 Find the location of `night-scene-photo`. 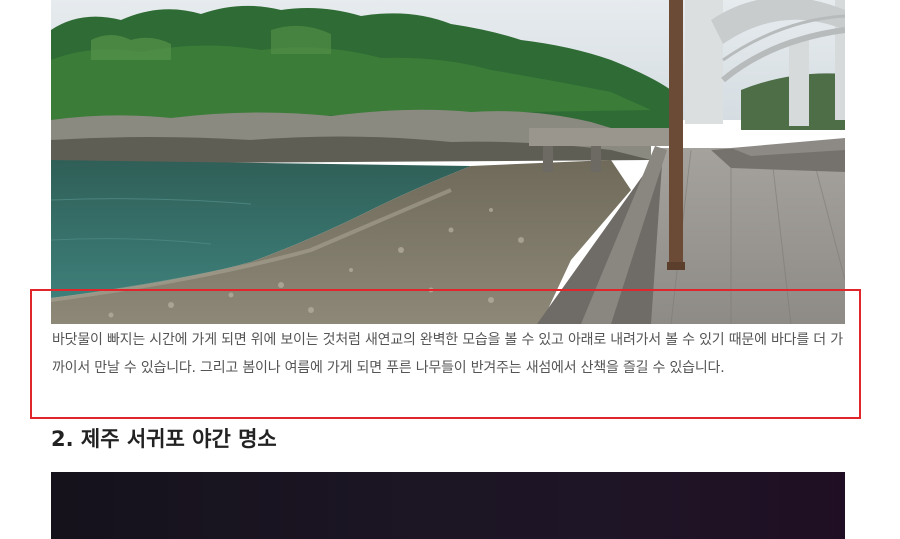

night-scene-photo is located at coordinates (448, 505).